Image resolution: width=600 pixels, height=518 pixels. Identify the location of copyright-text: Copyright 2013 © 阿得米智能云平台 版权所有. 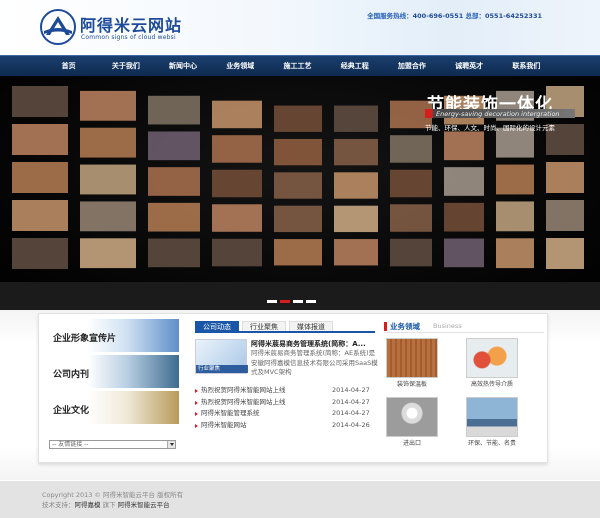
(113, 495).